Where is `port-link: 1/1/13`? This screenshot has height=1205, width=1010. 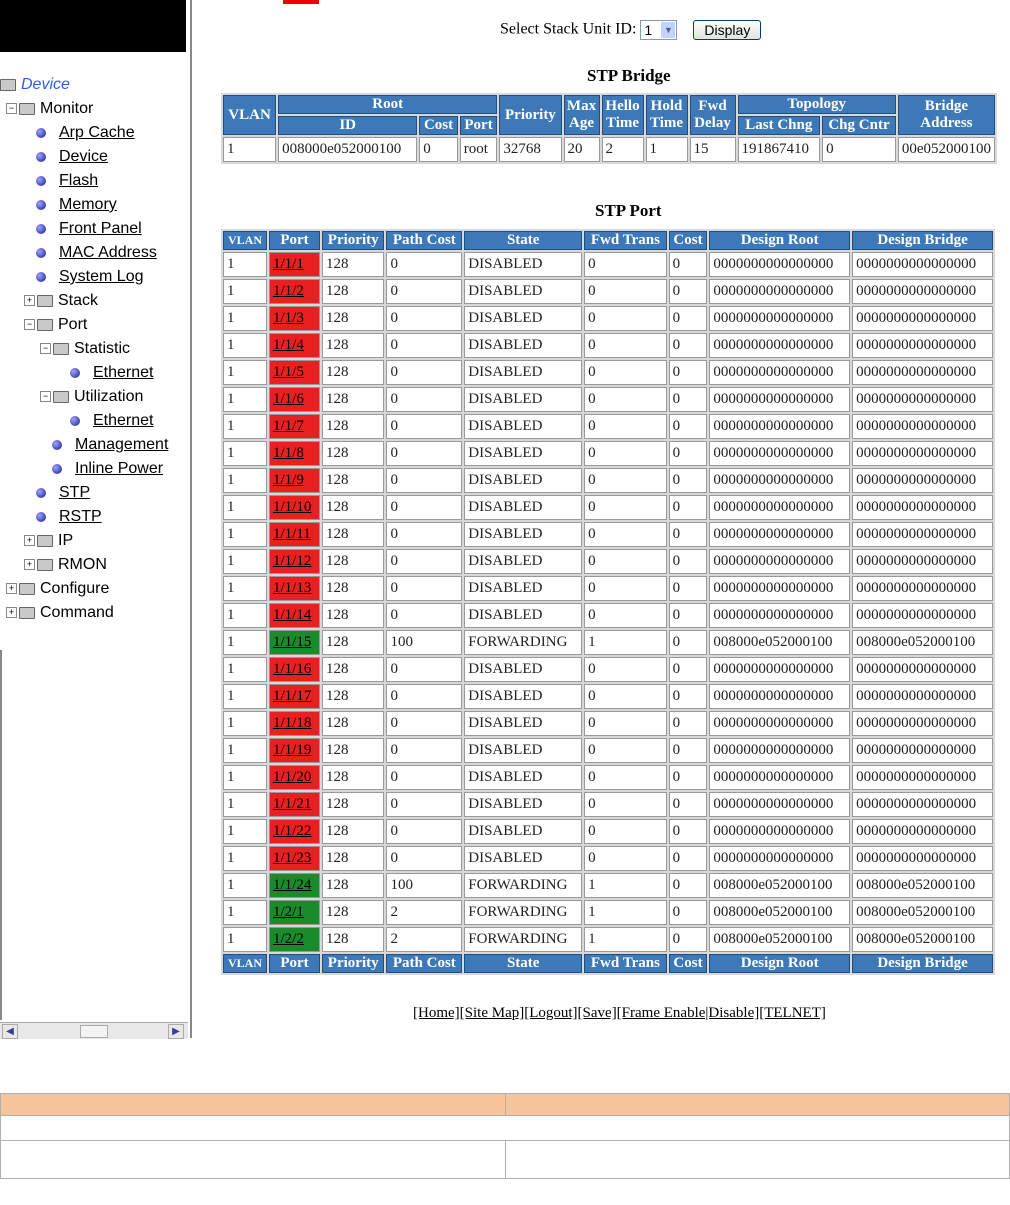
port-link: 1/1/13 is located at coordinates (294, 588).